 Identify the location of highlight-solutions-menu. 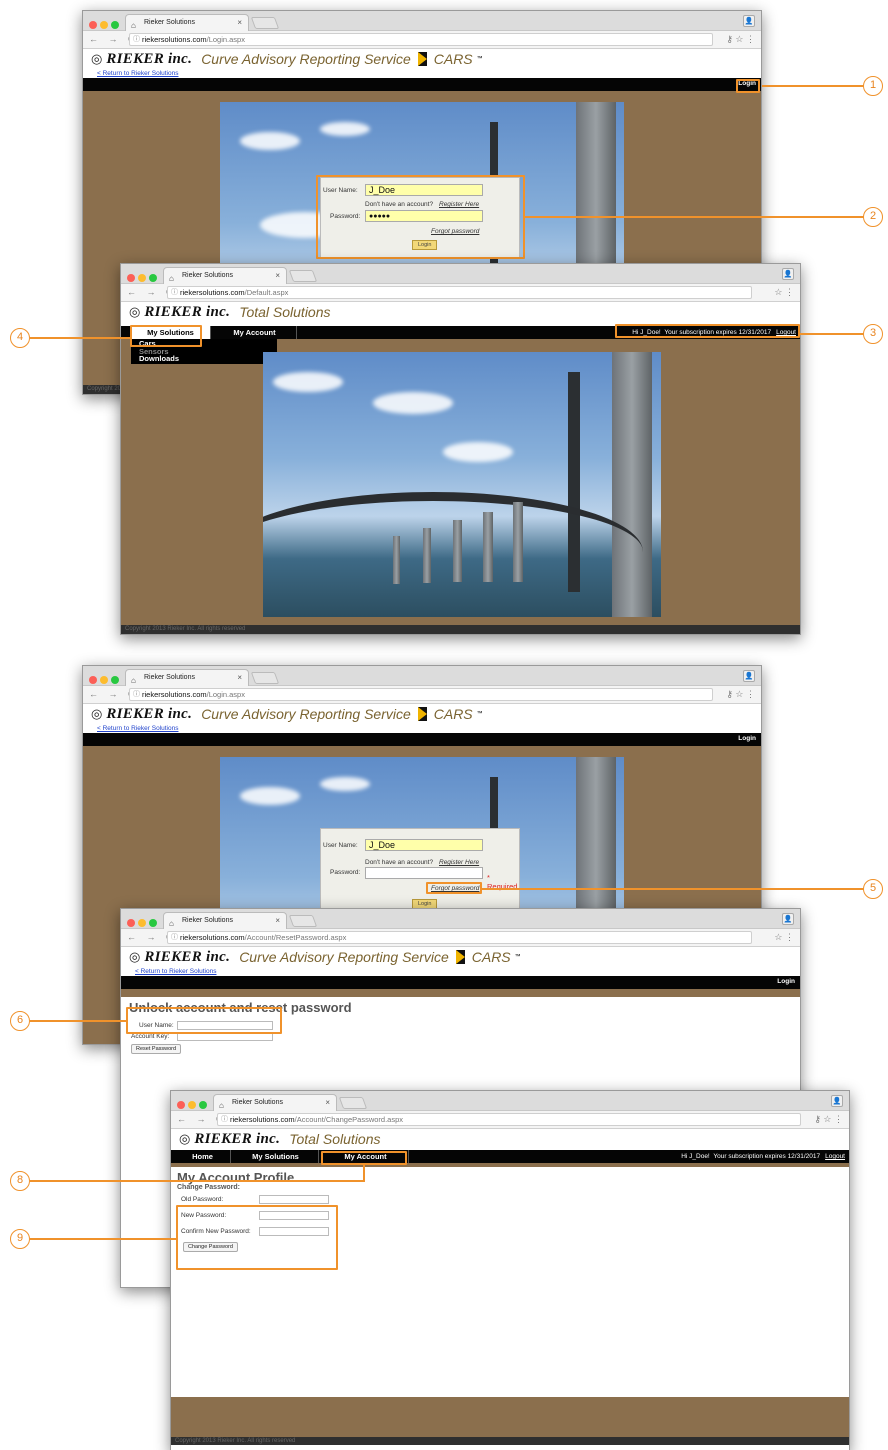
(166, 336).